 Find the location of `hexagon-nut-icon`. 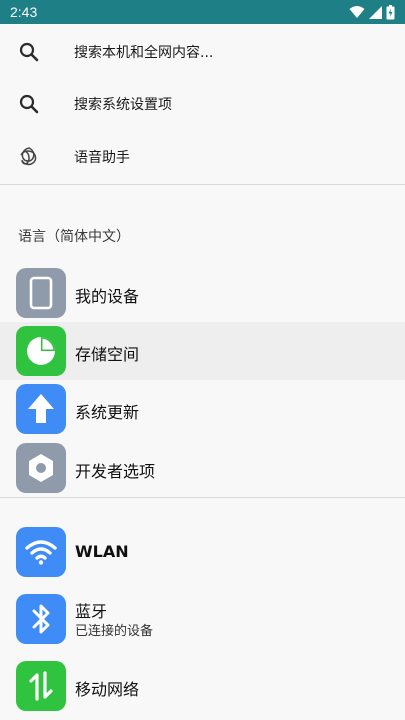

hexagon-nut-icon is located at coordinates (41, 468).